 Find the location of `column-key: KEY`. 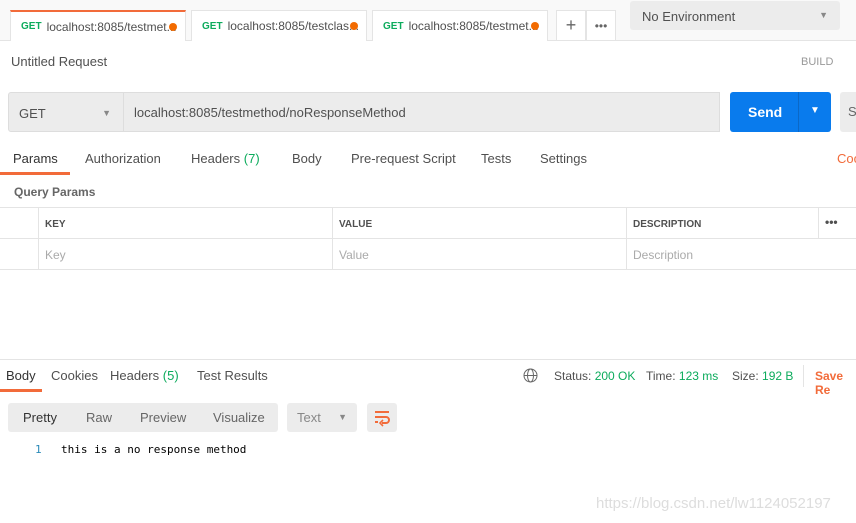

column-key: KEY is located at coordinates (185, 223).